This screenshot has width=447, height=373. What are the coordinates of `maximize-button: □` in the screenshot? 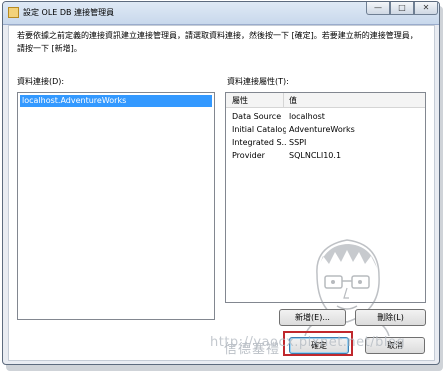 It's located at (402, 8).